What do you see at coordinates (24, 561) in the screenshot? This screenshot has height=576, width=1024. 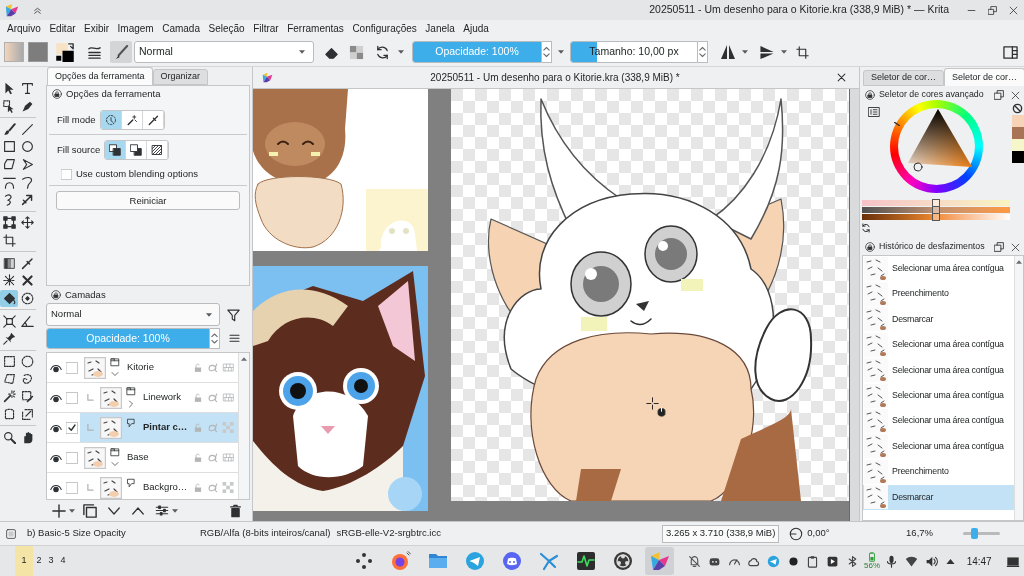 I see `desktop-pager-button: 1` at bounding box center [24, 561].